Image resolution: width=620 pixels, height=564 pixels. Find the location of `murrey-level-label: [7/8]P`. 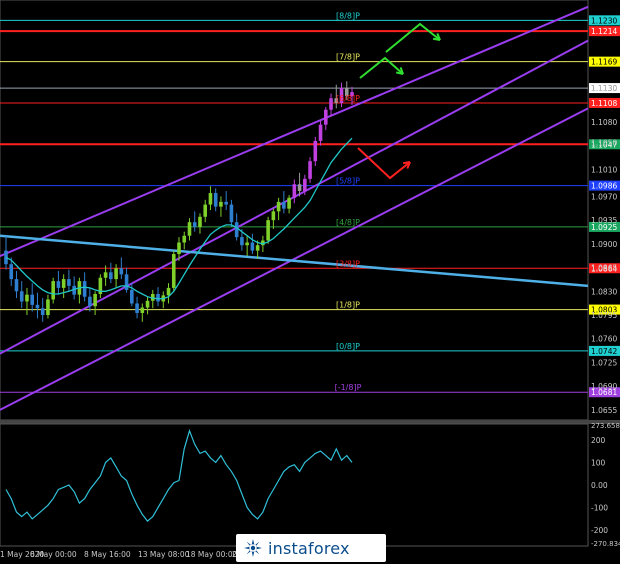

murrey-level-label: [7/8]P is located at coordinates (348, 57).